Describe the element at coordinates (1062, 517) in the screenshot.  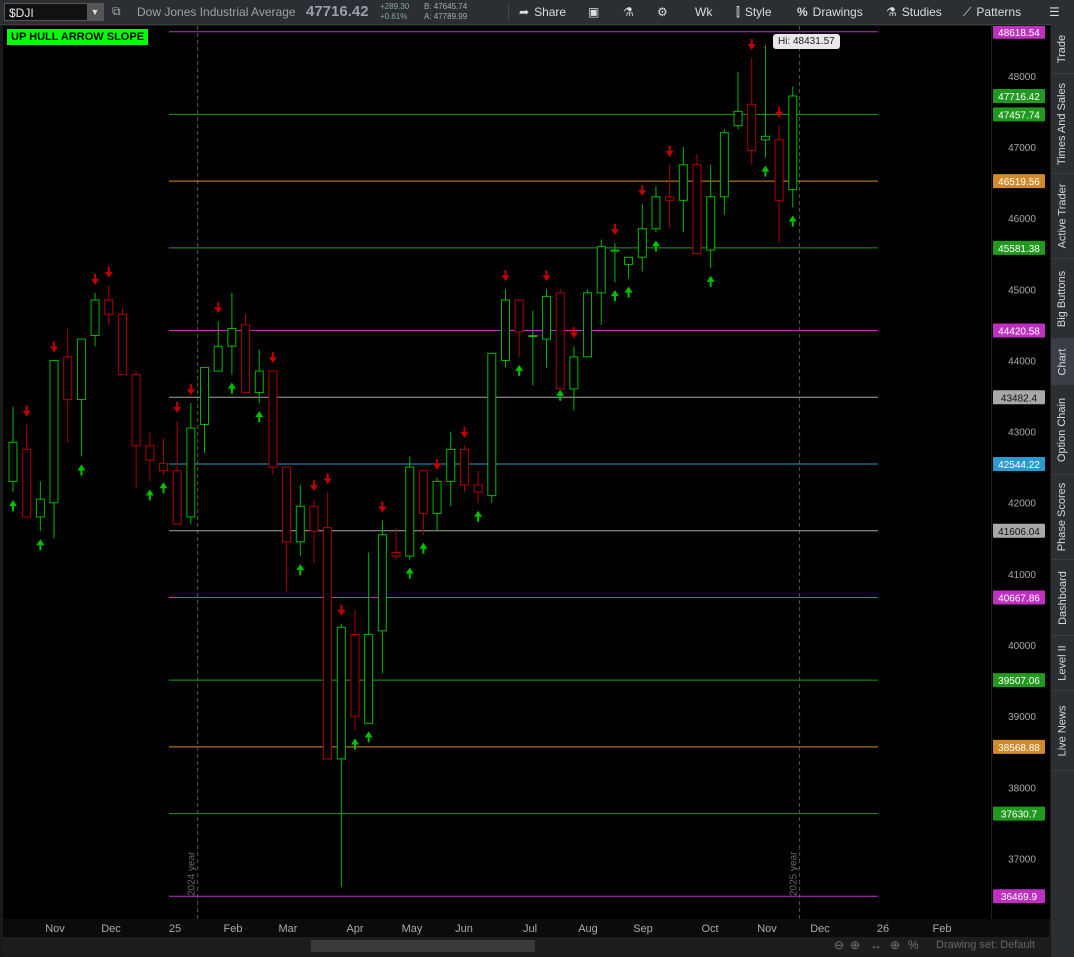
I see `tab-phase-scores: Phase Scores` at that location.